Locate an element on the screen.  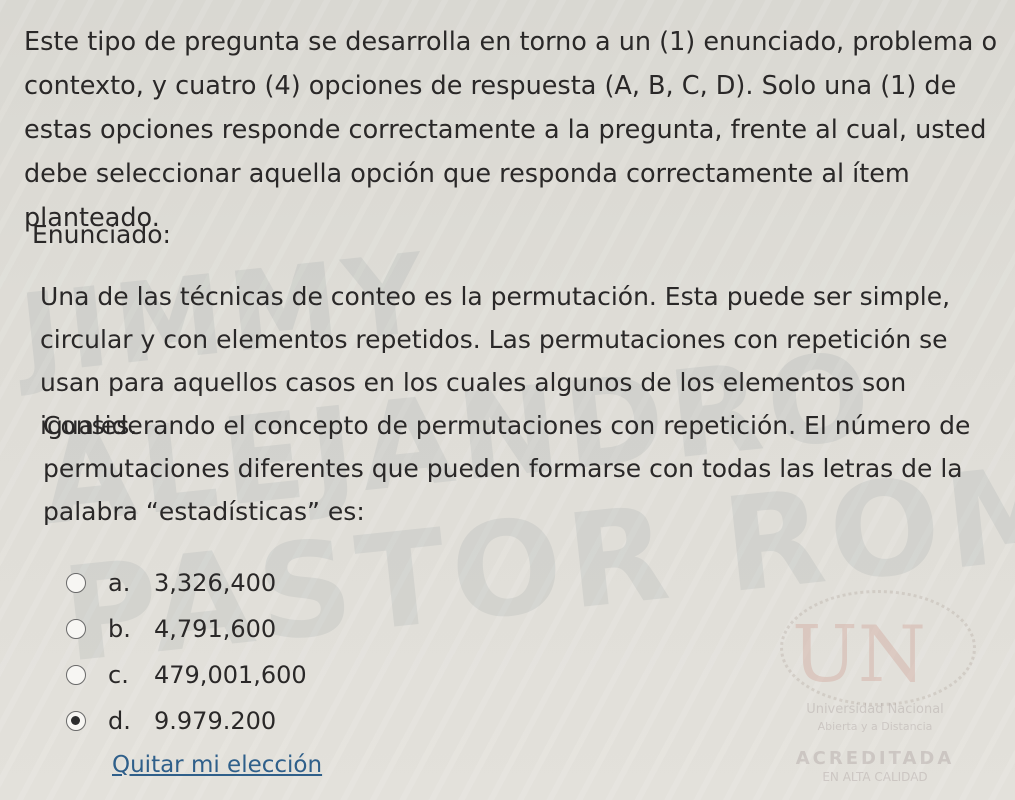
logo-arc is located at coordinates (878, 648).